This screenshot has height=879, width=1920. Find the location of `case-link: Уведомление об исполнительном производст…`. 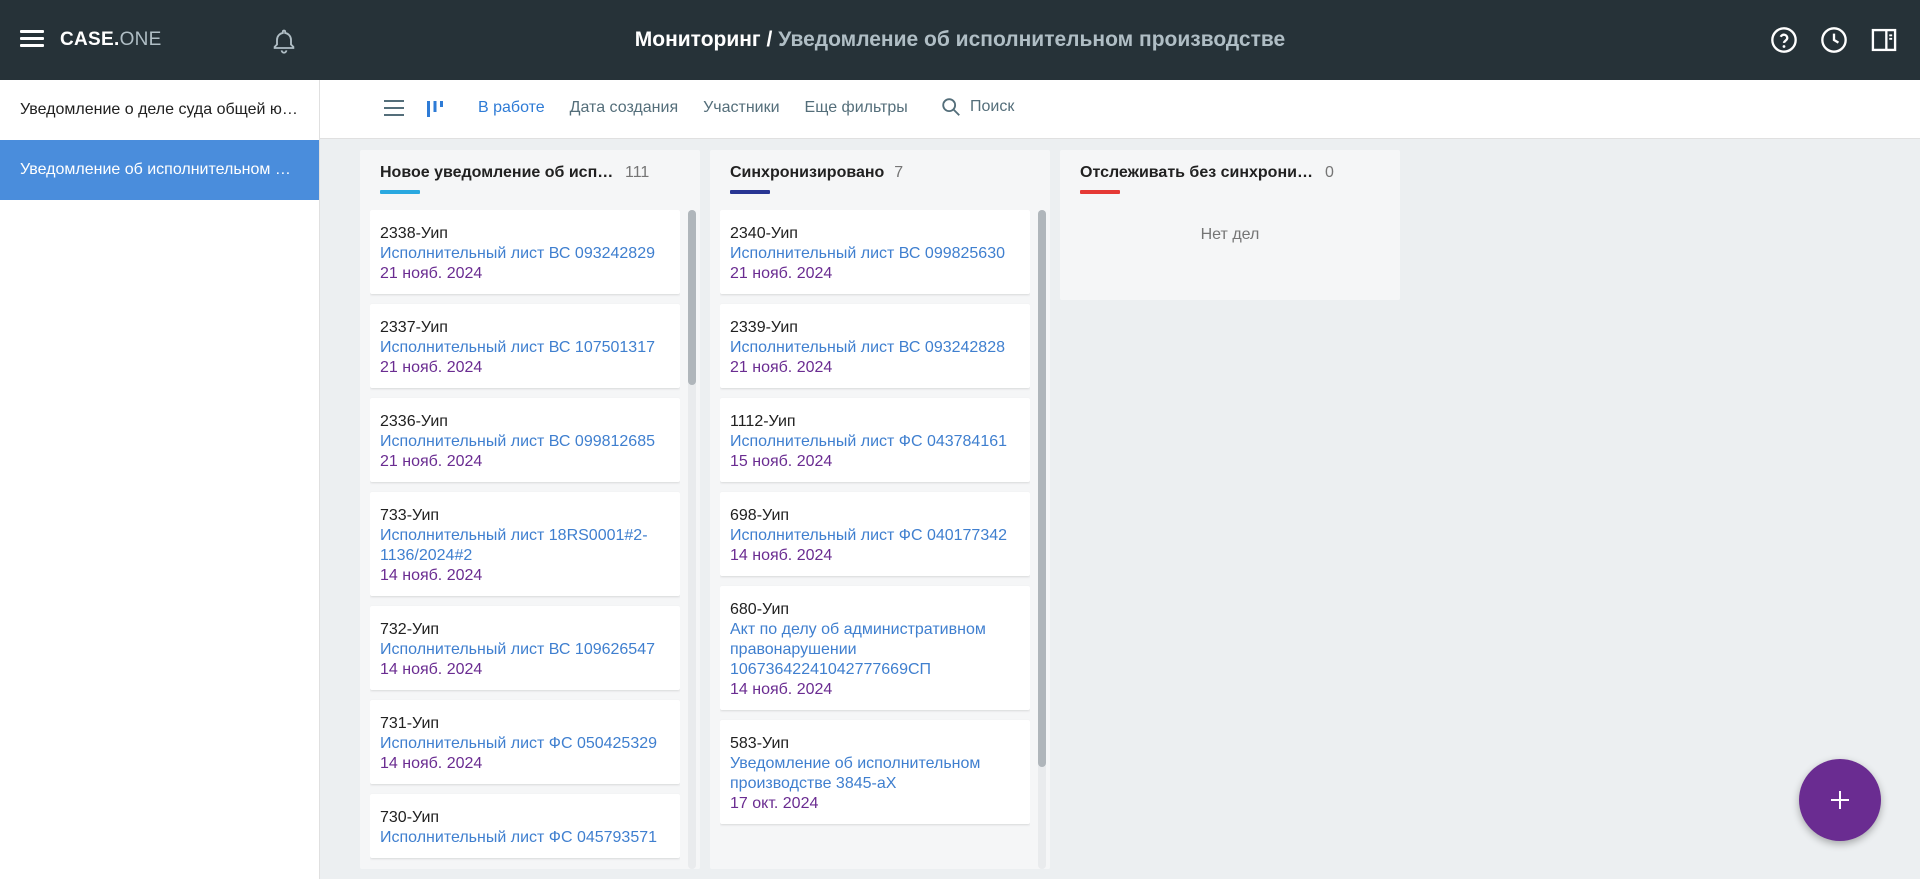

case-link: Уведомление об исполнительном производст… is located at coordinates (875, 774).